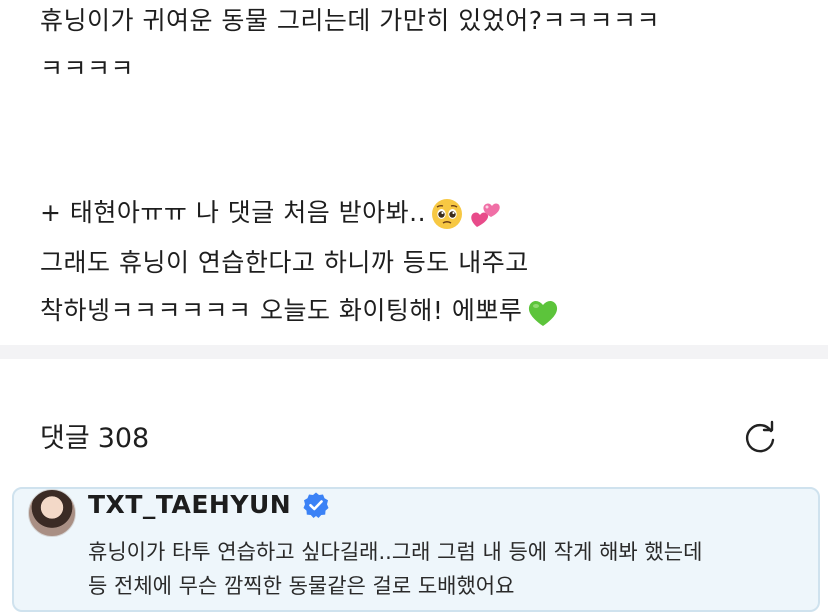 This screenshot has width=828, height=614. I want to click on green-heart-icon, so click(543, 313).